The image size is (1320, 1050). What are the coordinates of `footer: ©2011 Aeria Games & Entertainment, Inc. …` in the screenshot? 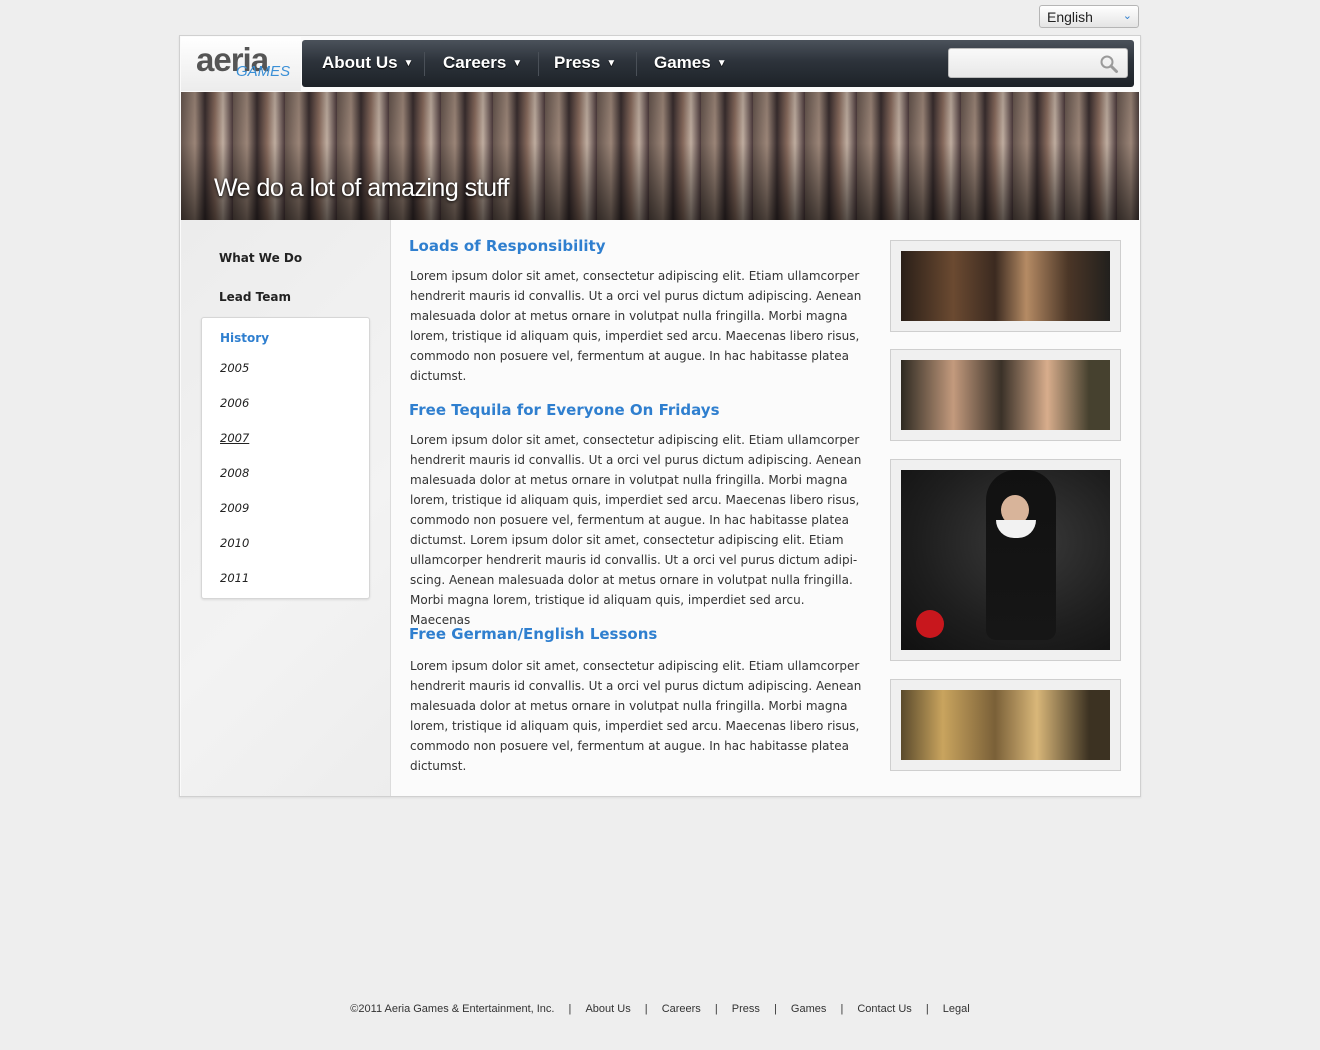 It's located at (660, 1009).